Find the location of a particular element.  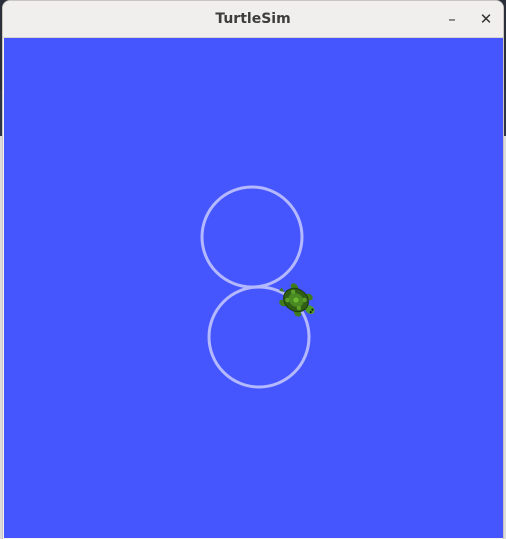

close-button: ✕ is located at coordinates (486, 20).